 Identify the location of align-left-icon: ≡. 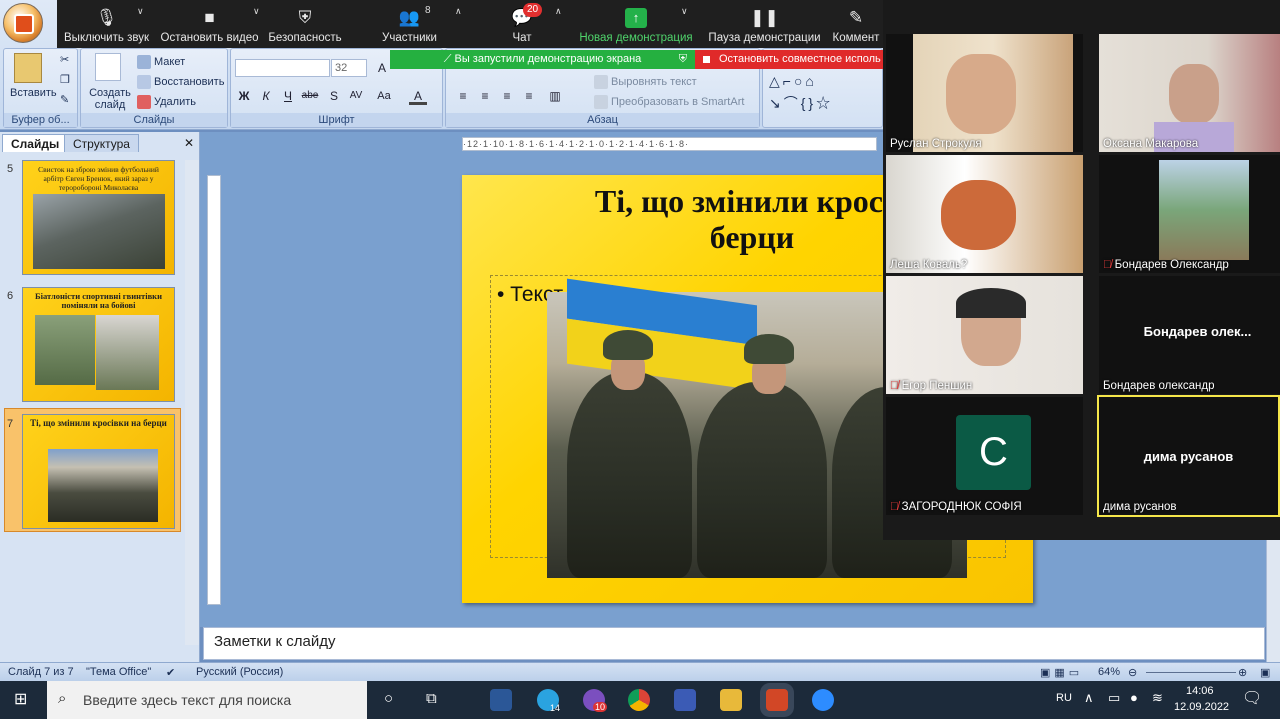
(463, 96).